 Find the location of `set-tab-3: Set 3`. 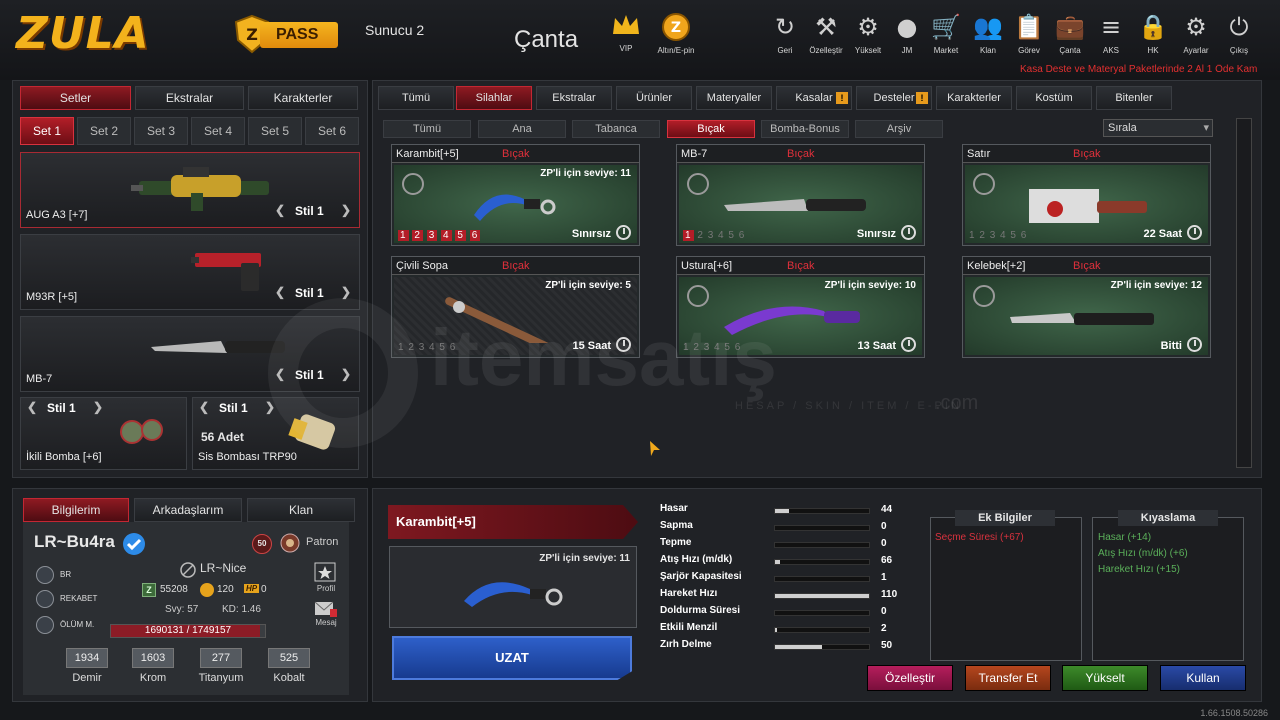

set-tab-3: Set 3 is located at coordinates (161, 131).